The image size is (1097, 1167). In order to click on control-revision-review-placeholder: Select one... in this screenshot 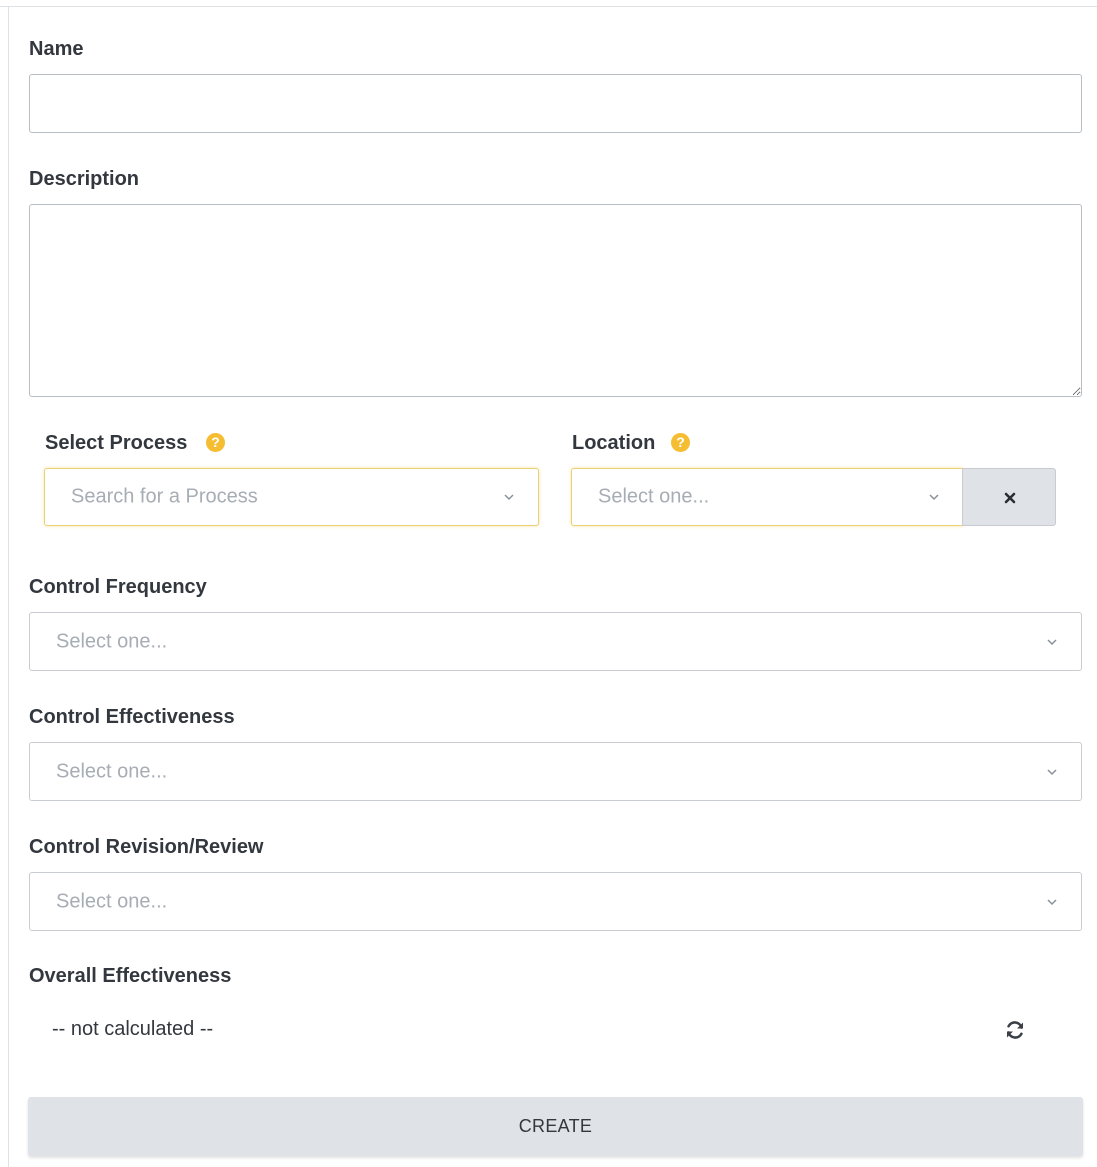, I will do `click(112, 901)`.